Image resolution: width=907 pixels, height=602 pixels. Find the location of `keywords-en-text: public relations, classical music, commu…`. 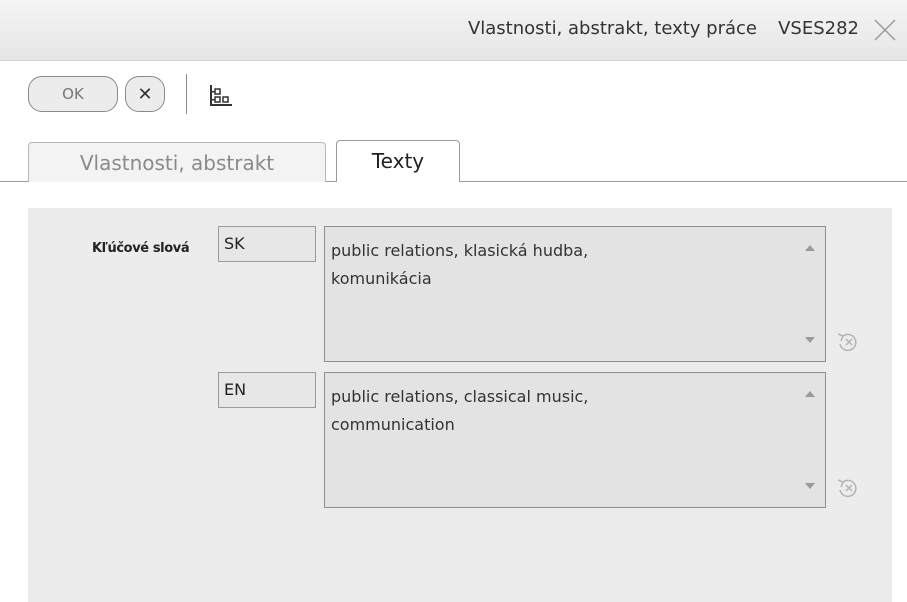

keywords-en-text: public relations, classical music, commu… is located at coordinates (460, 410).